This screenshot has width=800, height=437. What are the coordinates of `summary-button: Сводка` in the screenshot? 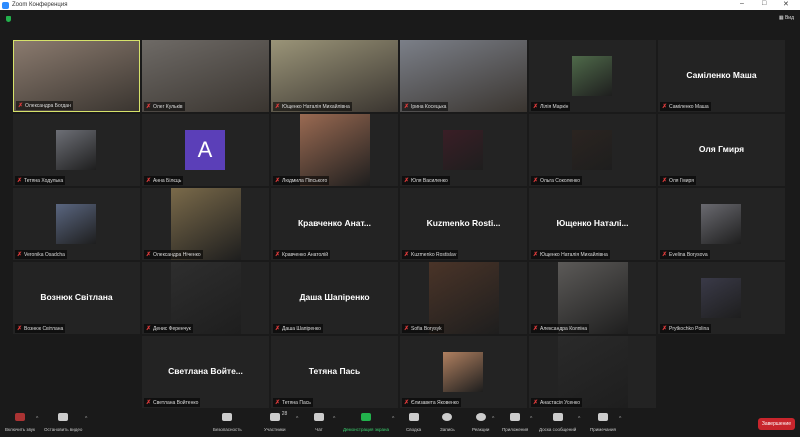 It's located at (413, 422).